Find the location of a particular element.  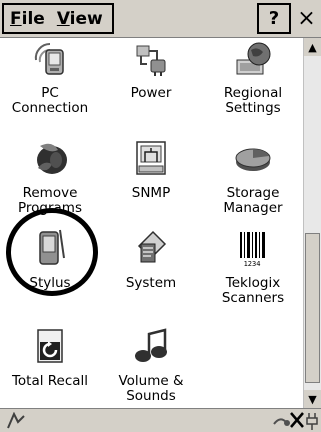

menu-group: File View is located at coordinates (58, 18).